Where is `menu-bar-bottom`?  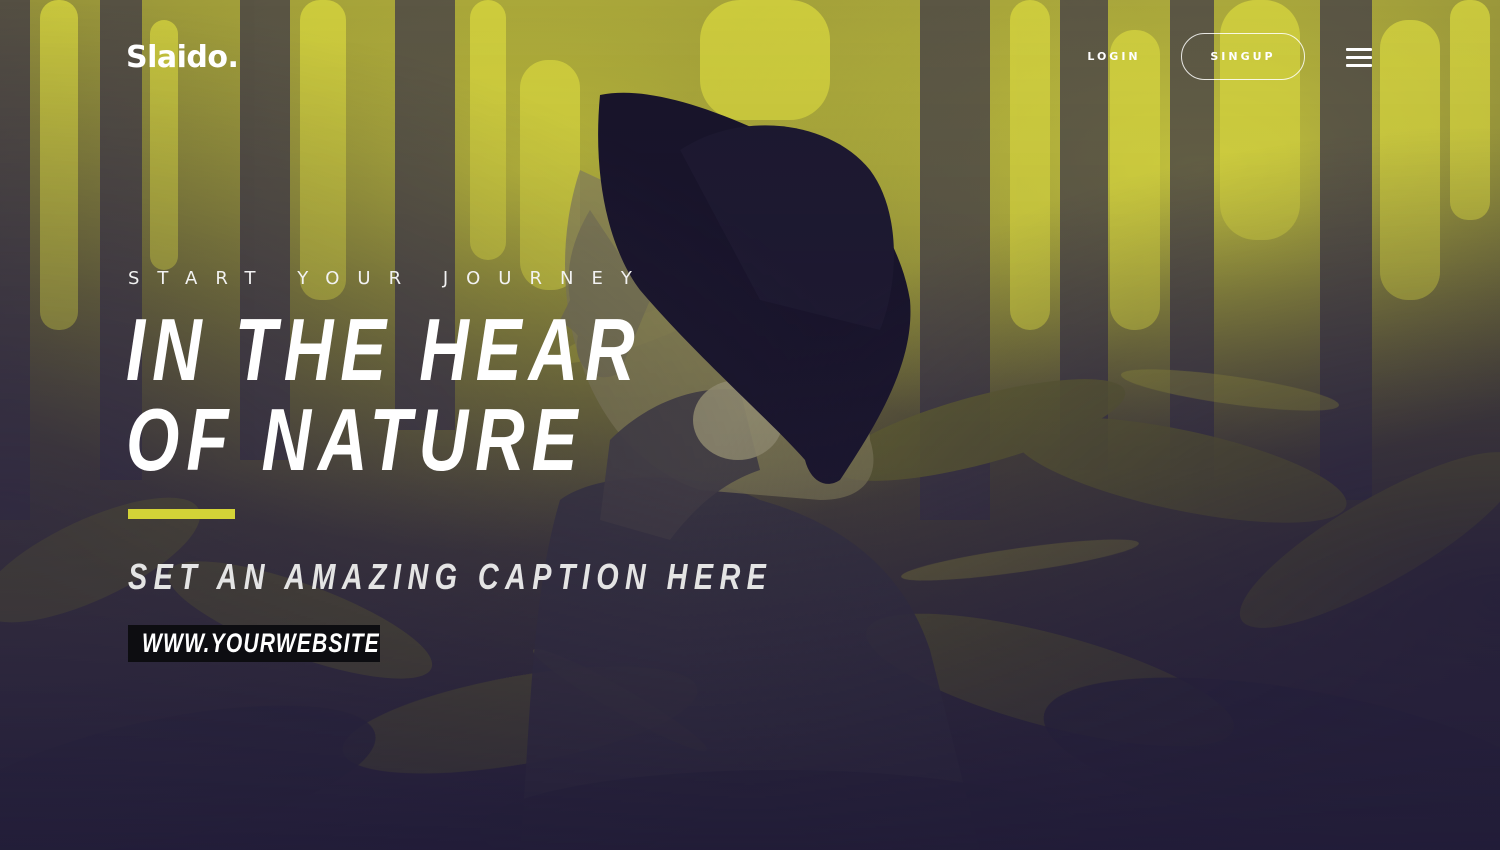
menu-bar-bottom is located at coordinates (1359, 65).